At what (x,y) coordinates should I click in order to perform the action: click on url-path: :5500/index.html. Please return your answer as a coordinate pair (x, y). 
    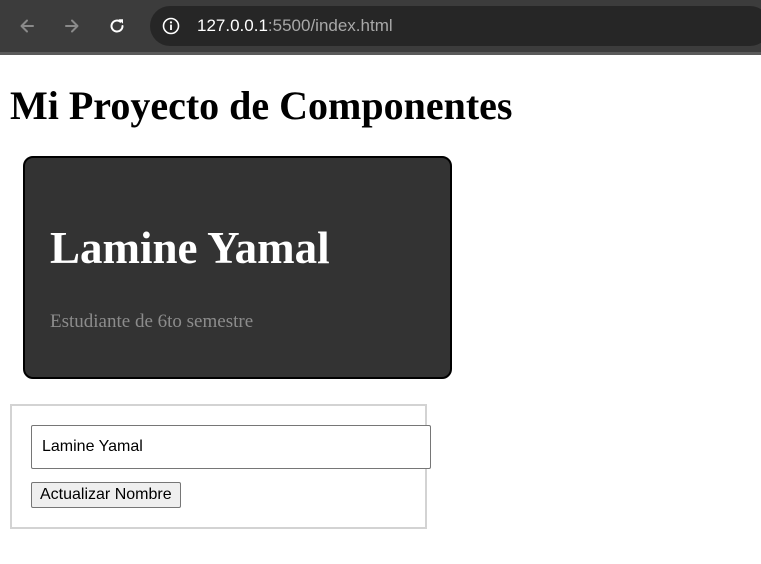
    Looking at the image, I should click on (330, 25).